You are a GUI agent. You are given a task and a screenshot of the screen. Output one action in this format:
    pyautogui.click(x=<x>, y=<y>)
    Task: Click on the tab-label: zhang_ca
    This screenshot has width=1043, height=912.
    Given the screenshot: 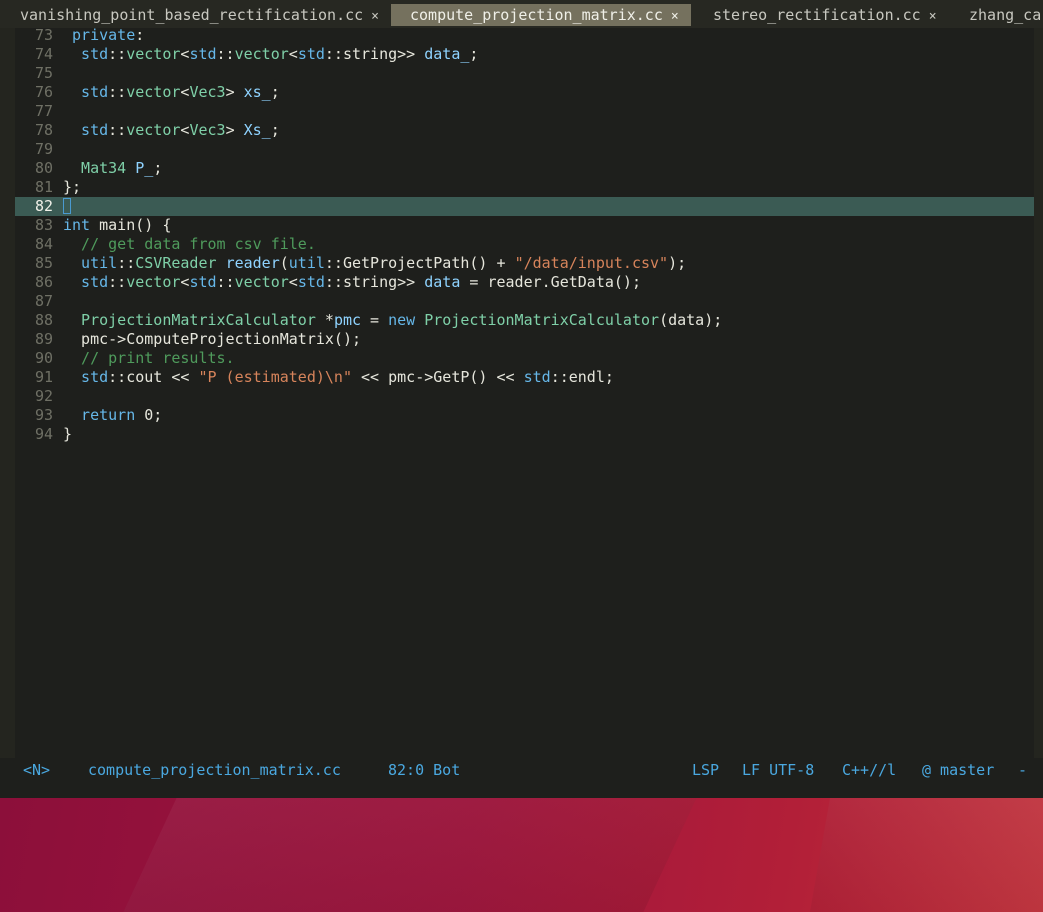 What is the action you would take?
    pyautogui.click(x=1005, y=15)
    